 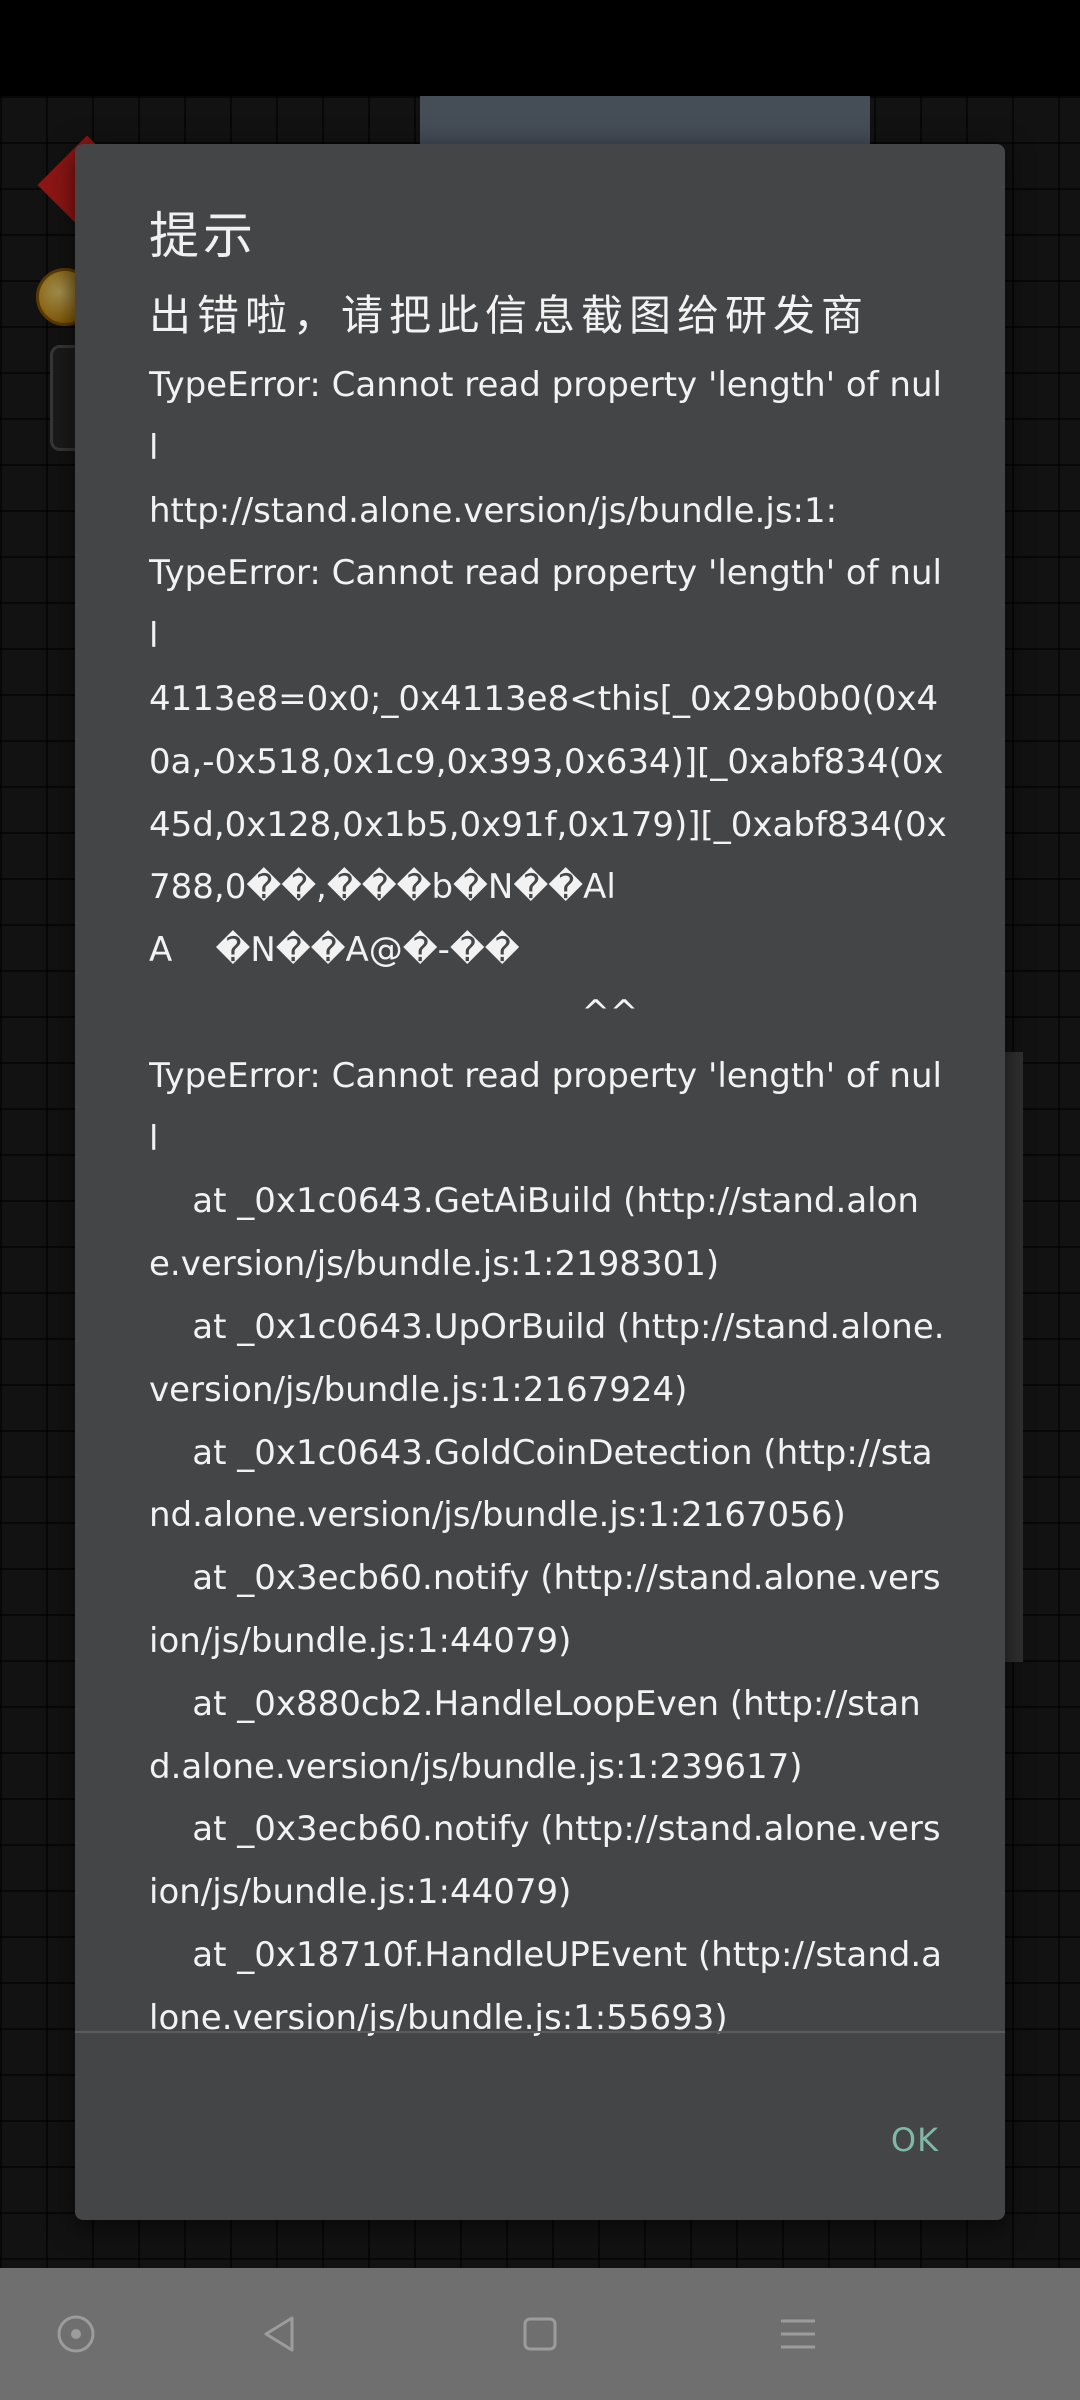 I want to click on assistant-dot-icon, so click(x=76, y=2334).